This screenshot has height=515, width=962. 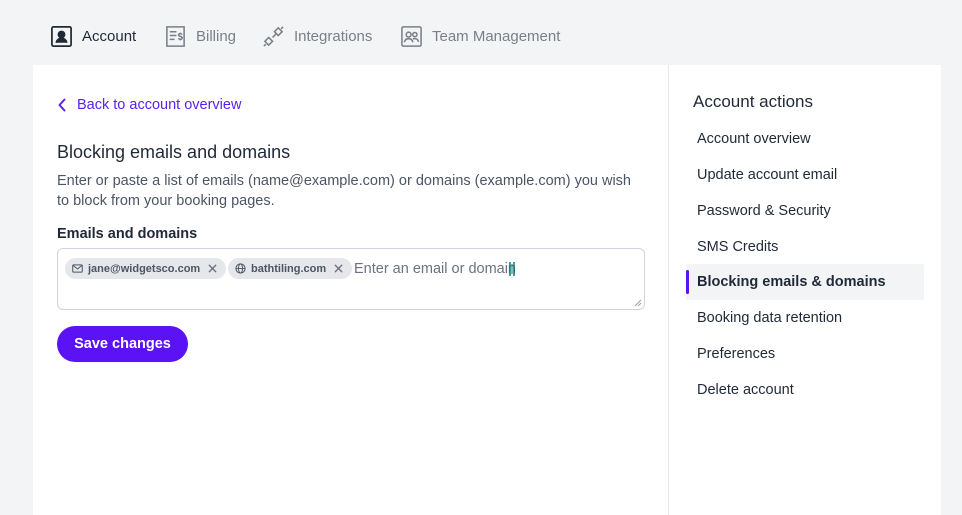 What do you see at coordinates (805, 247) in the screenshot?
I see `side-item-sms-credits: SMS Credits` at bounding box center [805, 247].